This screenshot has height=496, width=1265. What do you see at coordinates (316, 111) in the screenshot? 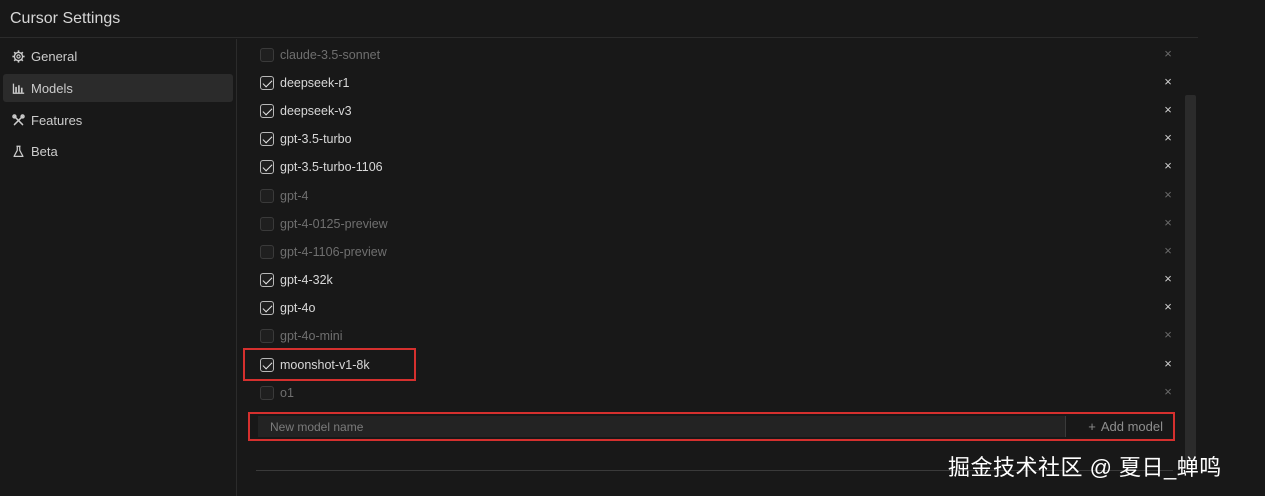
I see `model-name: deepseek-v3` at bounding box center [316, 111].